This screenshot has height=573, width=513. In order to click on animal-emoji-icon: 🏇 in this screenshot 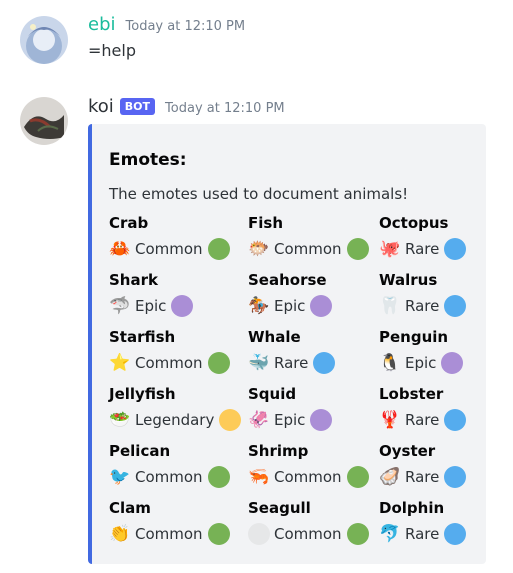, I will do `click(259, 306)`.